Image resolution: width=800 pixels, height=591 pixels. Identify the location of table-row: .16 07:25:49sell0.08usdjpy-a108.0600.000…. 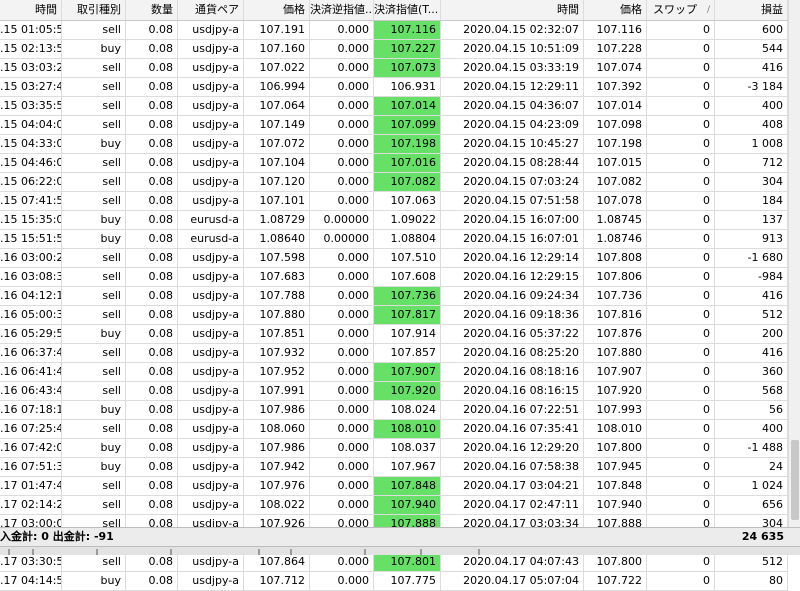
(394, 429).